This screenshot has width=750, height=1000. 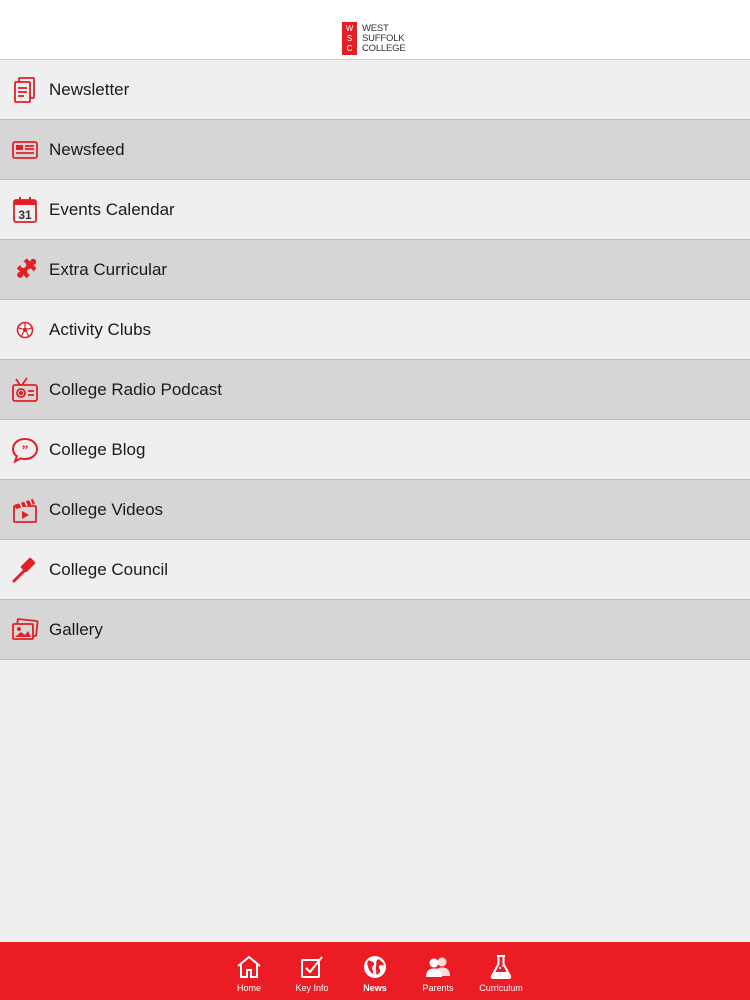 I want to click on flask-icon, so click(x=501, y=967).